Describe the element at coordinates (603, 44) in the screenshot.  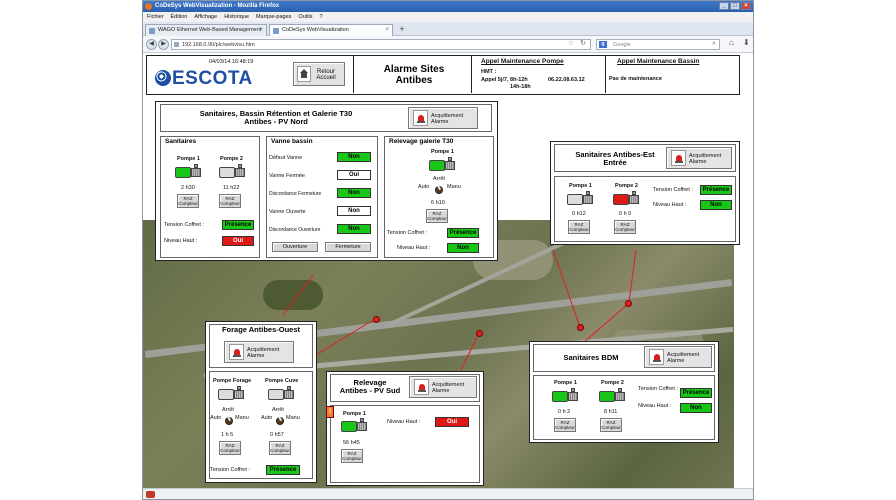
I see `google-icon: g` at that location.